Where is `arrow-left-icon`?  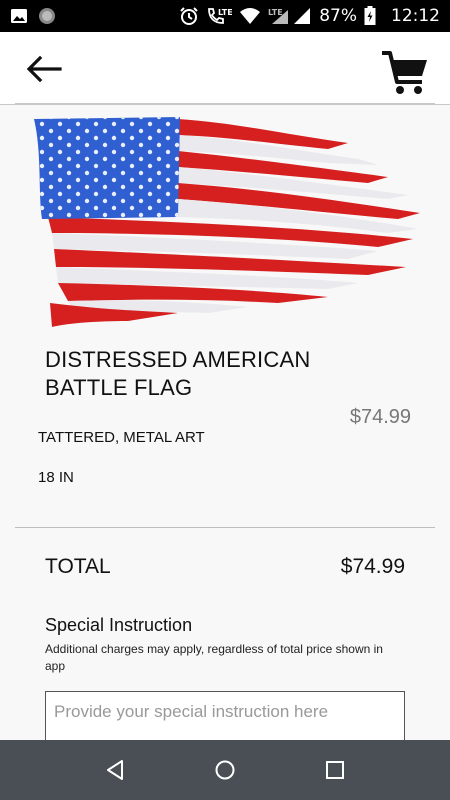 arrow-left-icon is located at coordinates (44, 69).